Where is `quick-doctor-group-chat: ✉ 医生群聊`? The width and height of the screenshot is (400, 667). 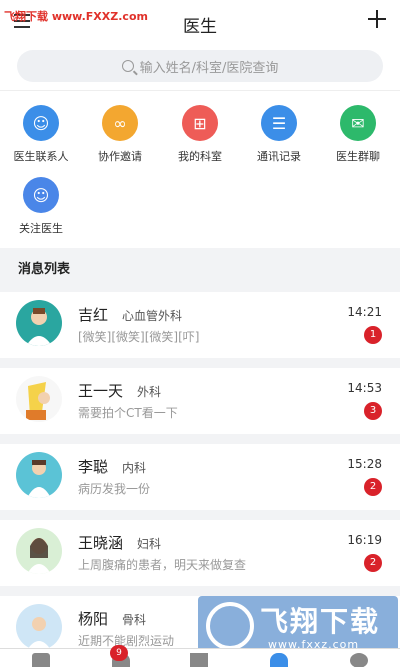 quick-doctor-group-chat: ✉ 医生群聊 is located at coordinates (358, 134).